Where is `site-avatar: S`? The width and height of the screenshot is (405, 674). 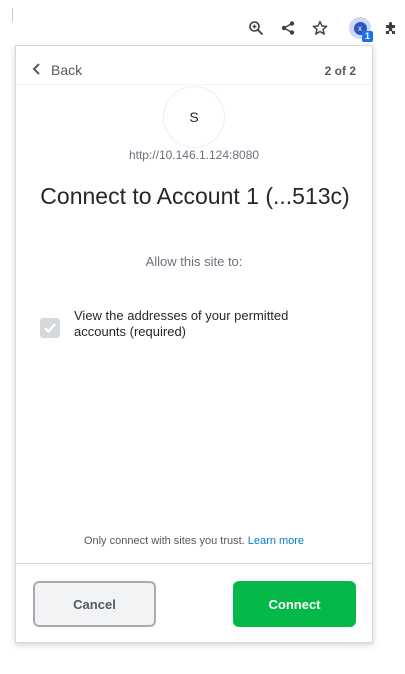
site-avatar: S is located at coordinates (194, 117).